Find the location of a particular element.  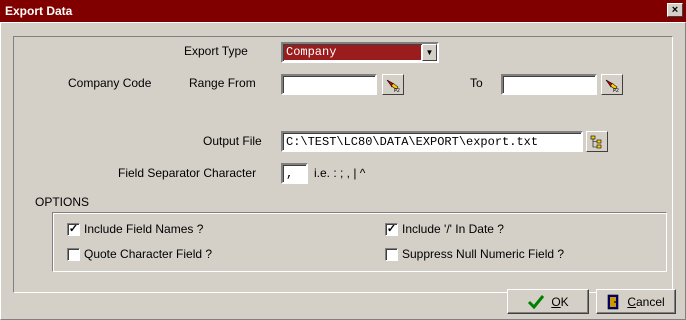

title-bar: Export Data × is located at coordinates (343, 11).